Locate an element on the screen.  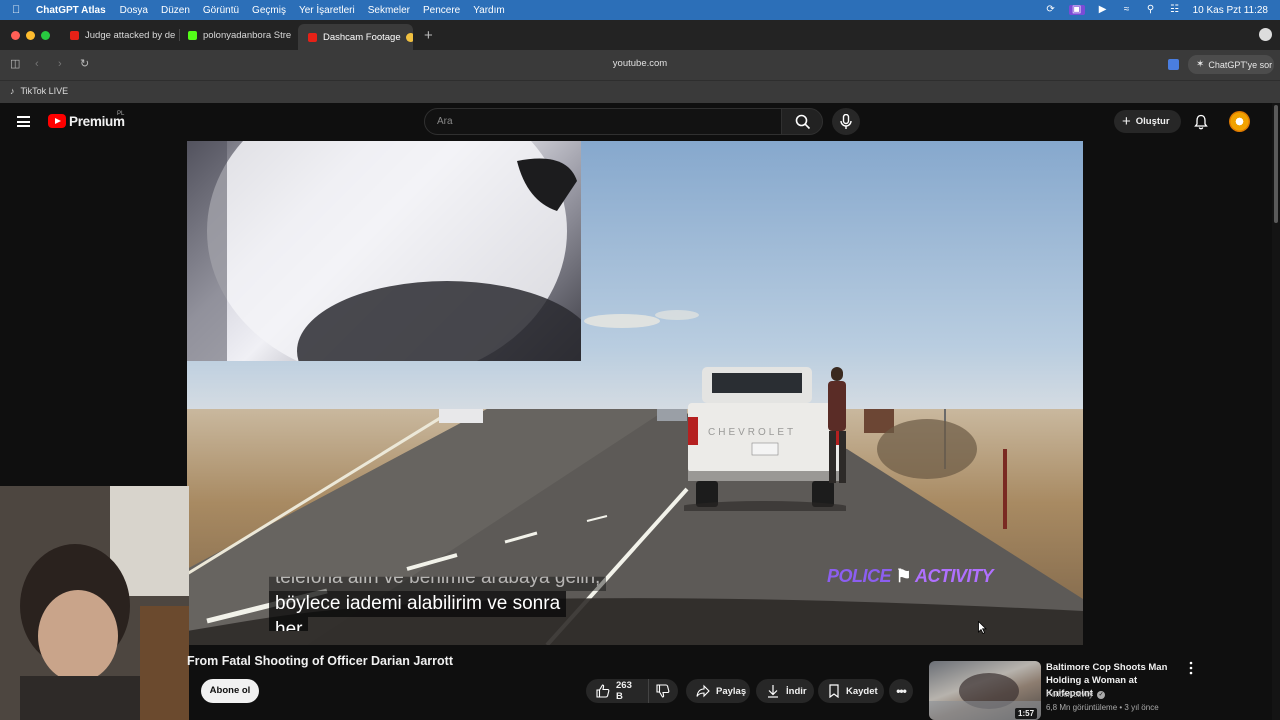
audio-playing-icon is located at coordinates (409, 37).